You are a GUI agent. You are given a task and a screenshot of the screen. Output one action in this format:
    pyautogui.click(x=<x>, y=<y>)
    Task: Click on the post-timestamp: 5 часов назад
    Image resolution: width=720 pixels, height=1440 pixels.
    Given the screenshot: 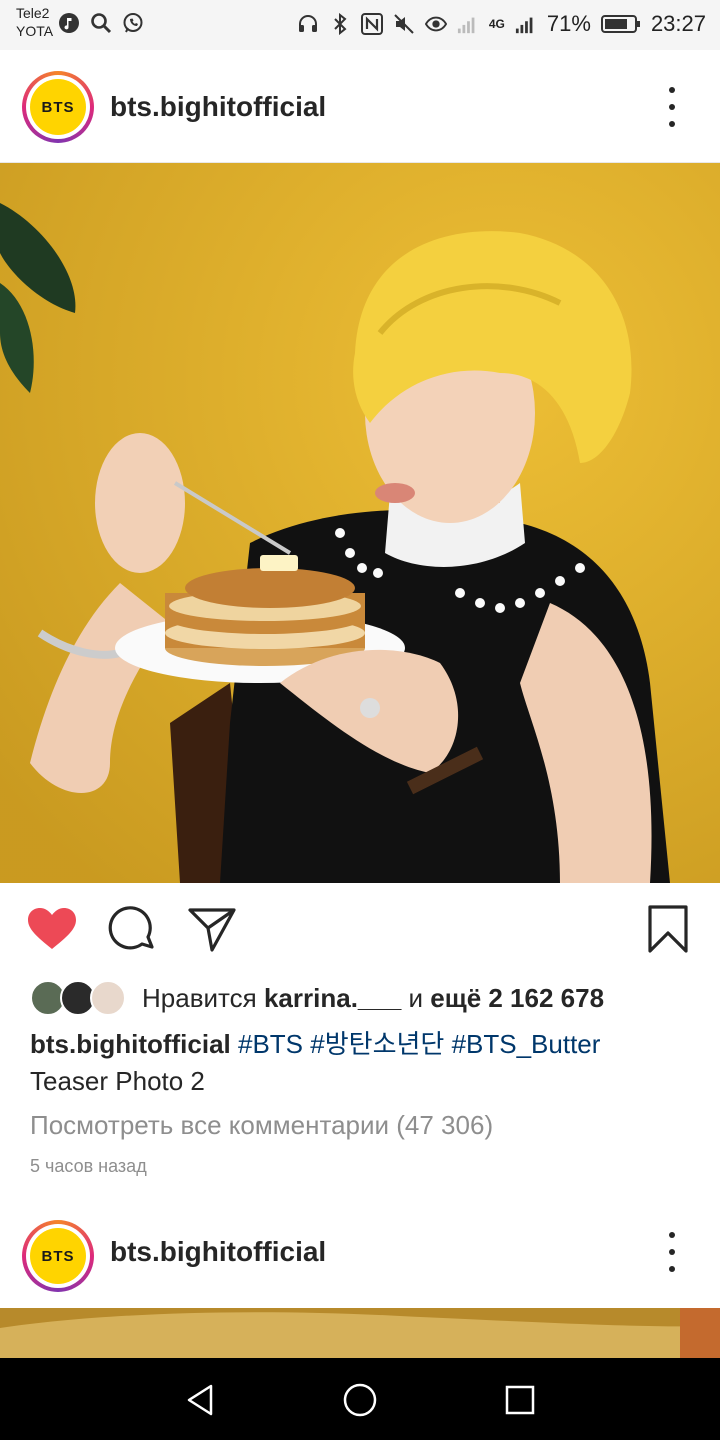 What is the action you would take?
    pyautogui.click(x=88, y=1166)
    